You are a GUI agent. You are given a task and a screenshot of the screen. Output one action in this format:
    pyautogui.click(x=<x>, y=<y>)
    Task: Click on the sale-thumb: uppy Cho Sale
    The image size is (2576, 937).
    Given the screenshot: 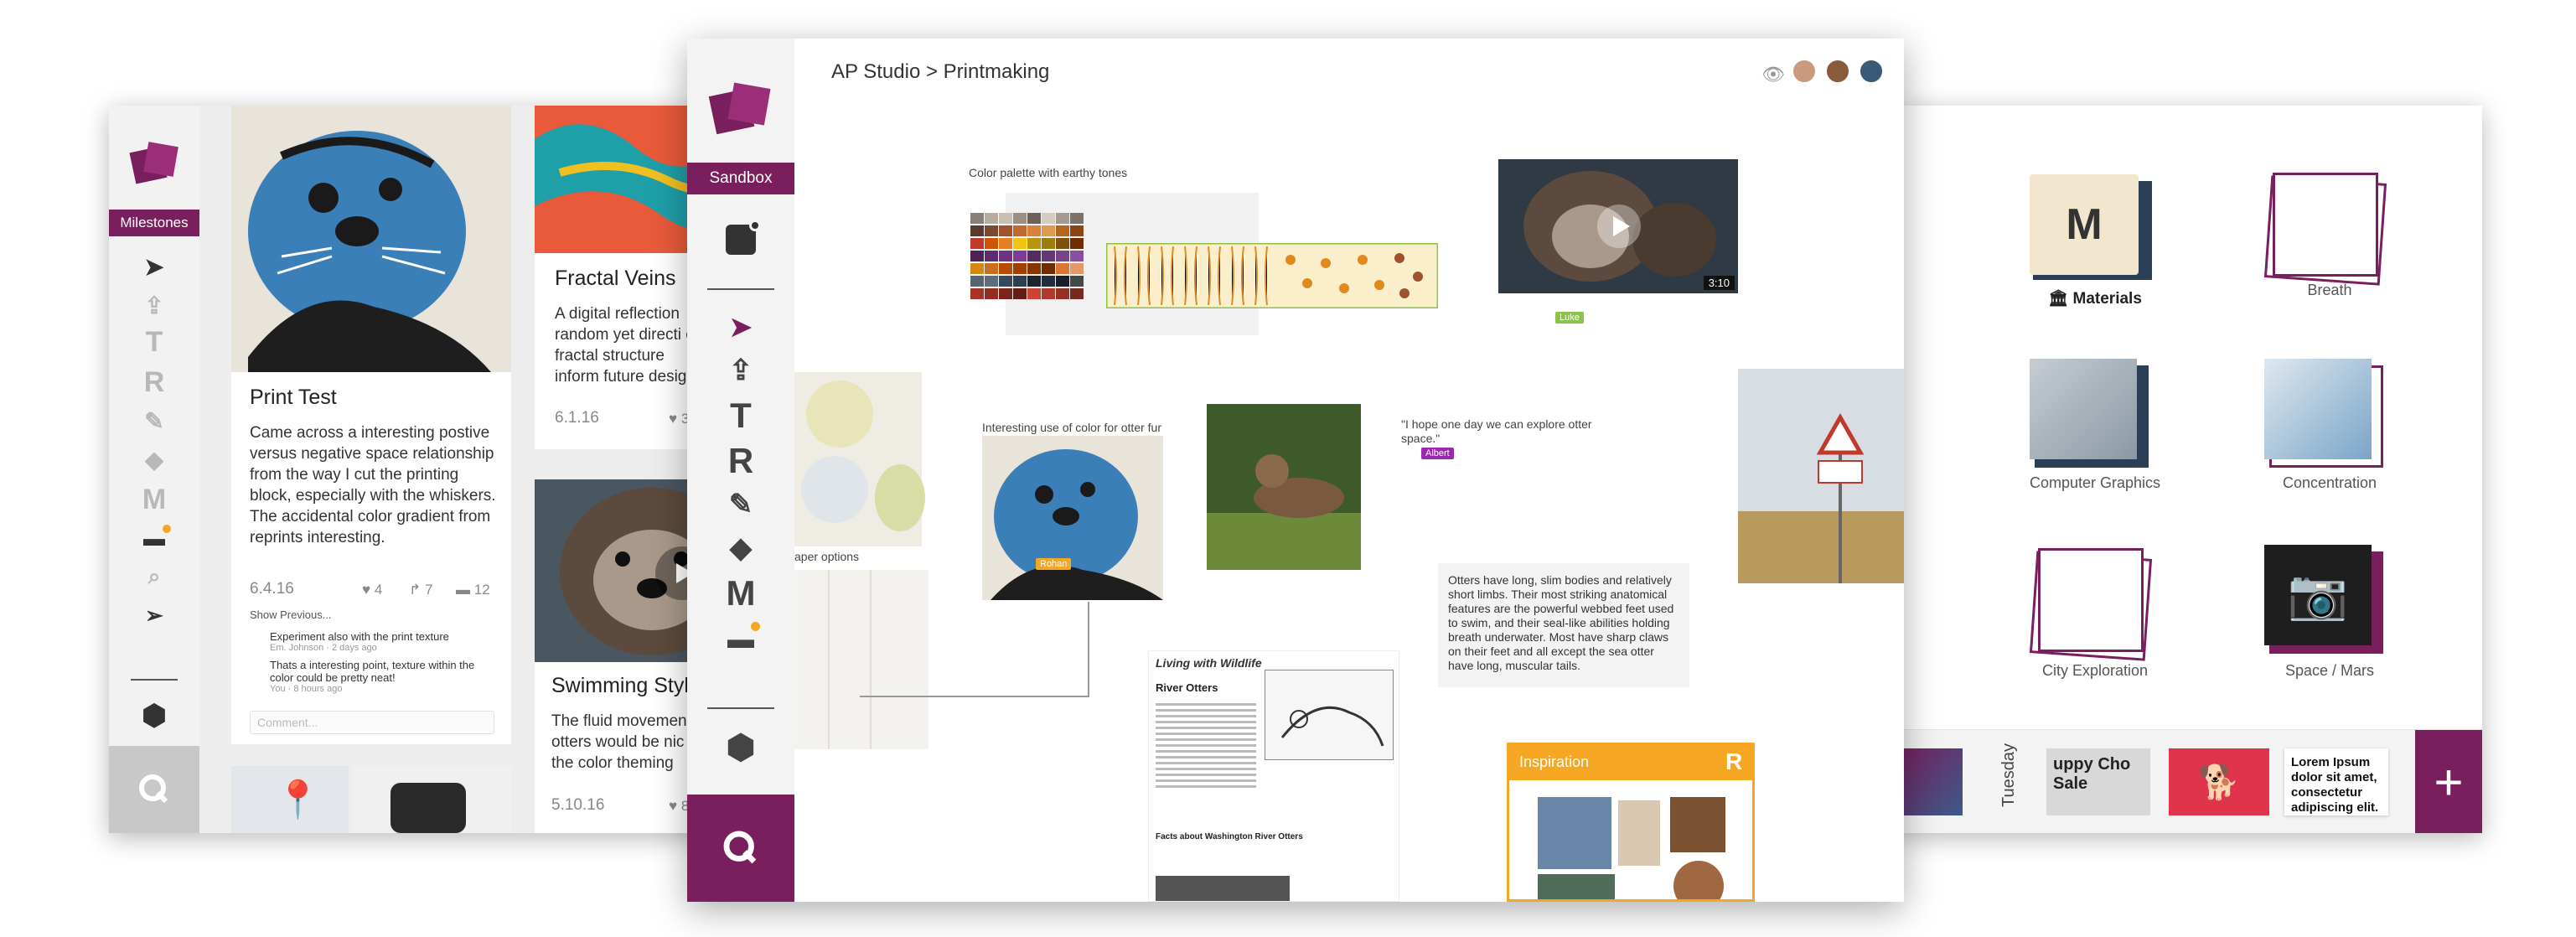 What is the action you would take?
    pyautogui.click(x=2098, y=781)
    